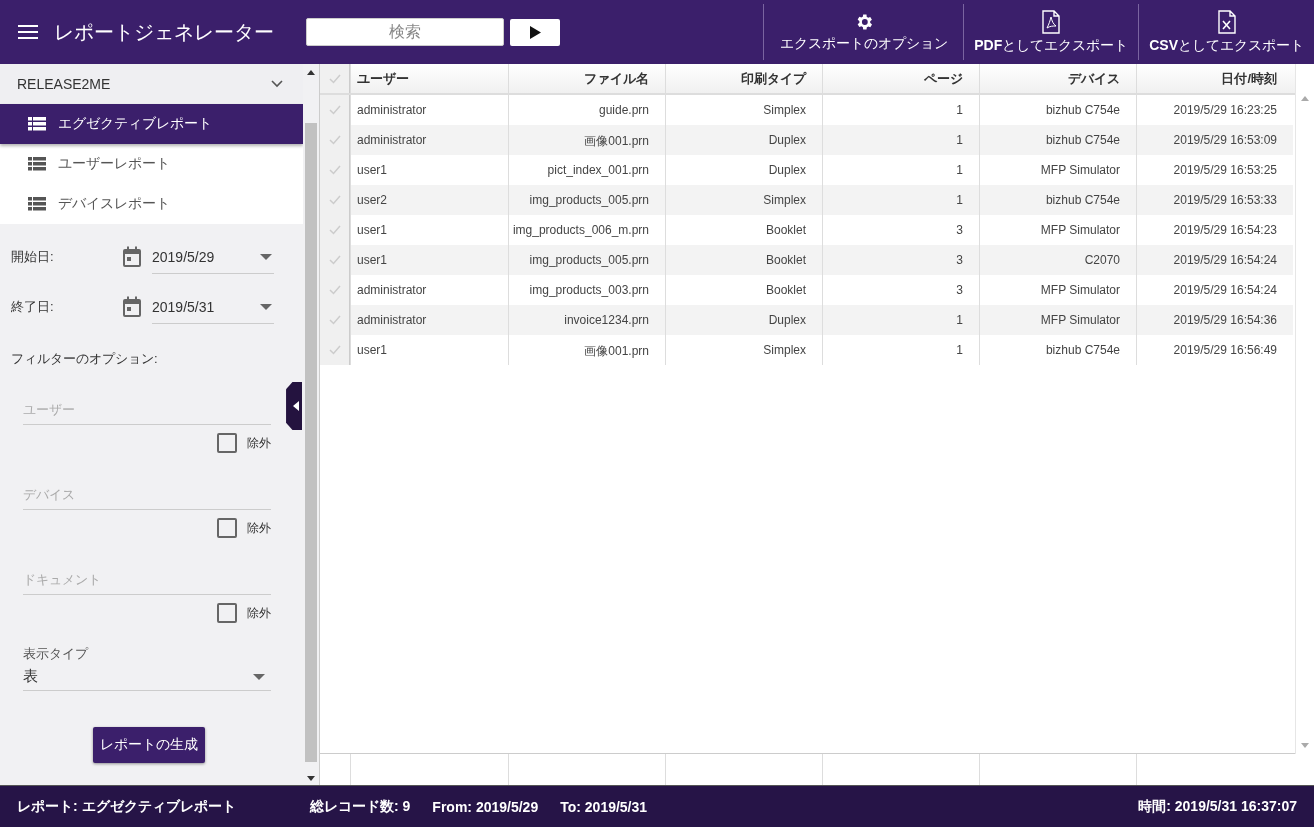 This screenshot has width=1314, height=827. What do you see at coordinates (604, 806) in the screenshot?
I see `status-to-date: To: 2019/5/31` at bounding box center [604, 806].